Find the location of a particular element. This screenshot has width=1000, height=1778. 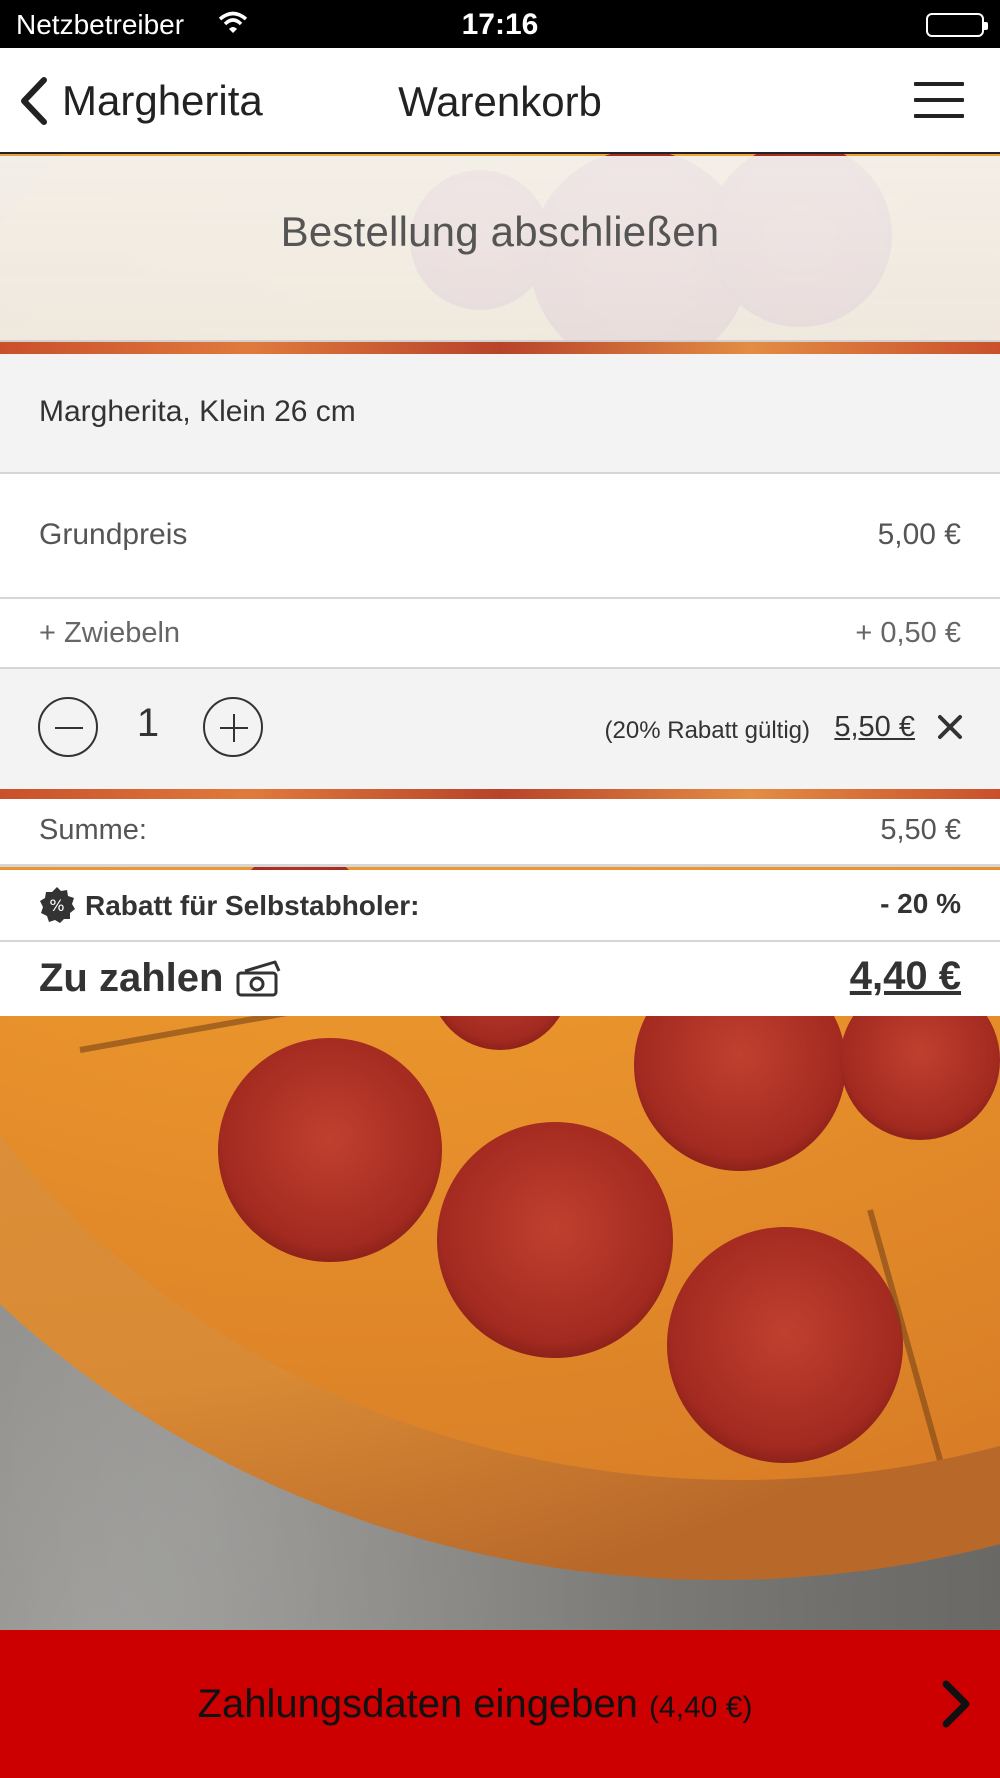

discount-note: (20% Rabatt gültig) is located at coordinates (707, 730).